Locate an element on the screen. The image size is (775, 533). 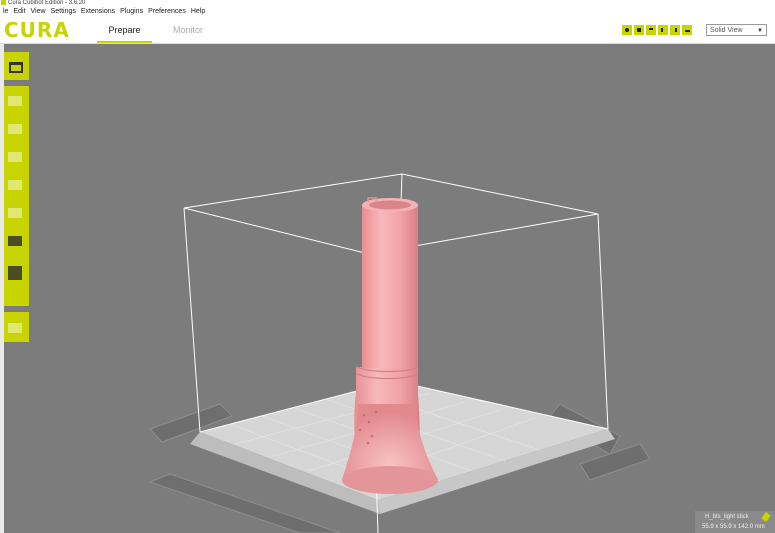
menu-extensions: Extensions is located at coordinates (98, 11).